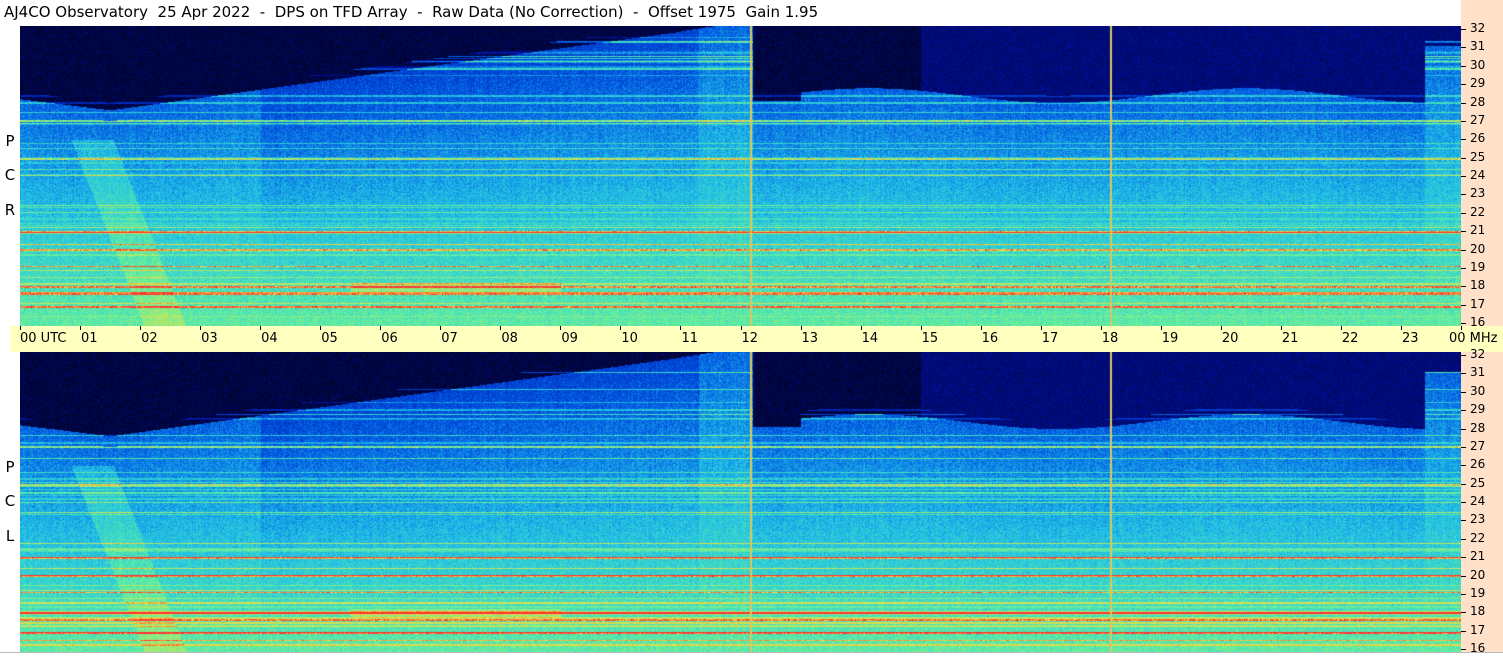  Describe the element at coordinates (1478, 427) in the screenshot. I see `freq-tick-label: 28` at that location.